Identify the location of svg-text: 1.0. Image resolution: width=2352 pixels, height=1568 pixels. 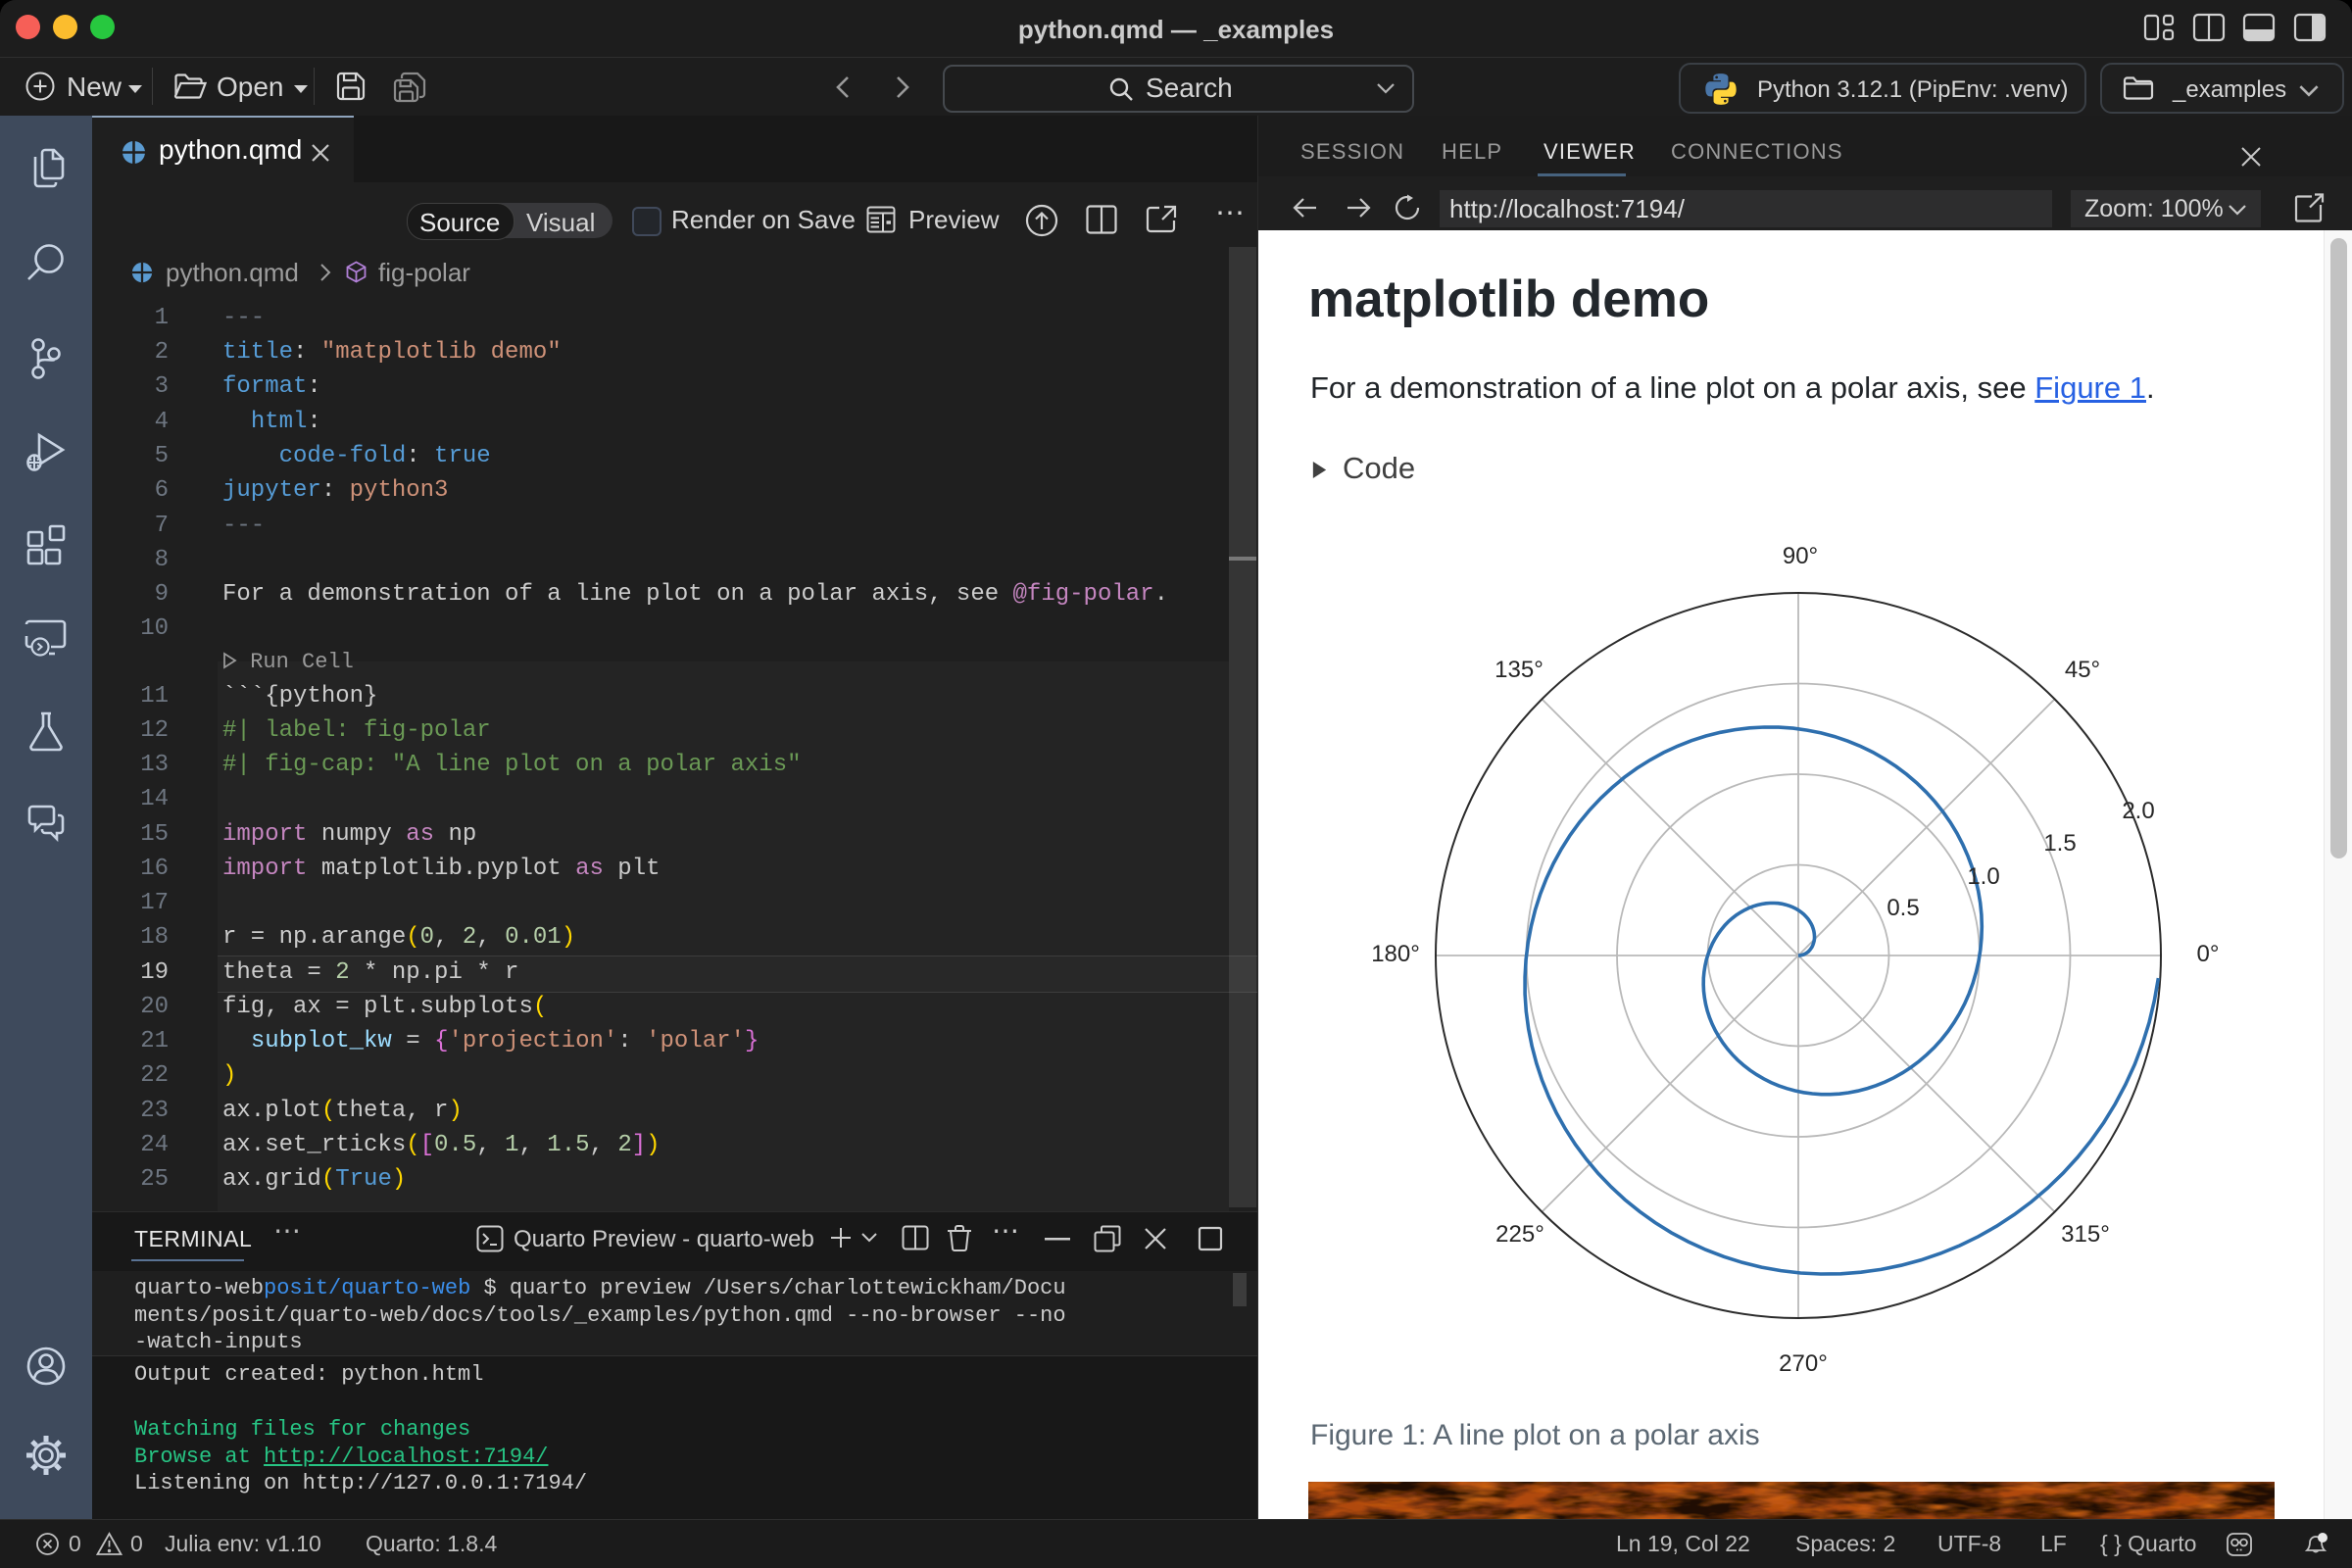
(1983, 876).